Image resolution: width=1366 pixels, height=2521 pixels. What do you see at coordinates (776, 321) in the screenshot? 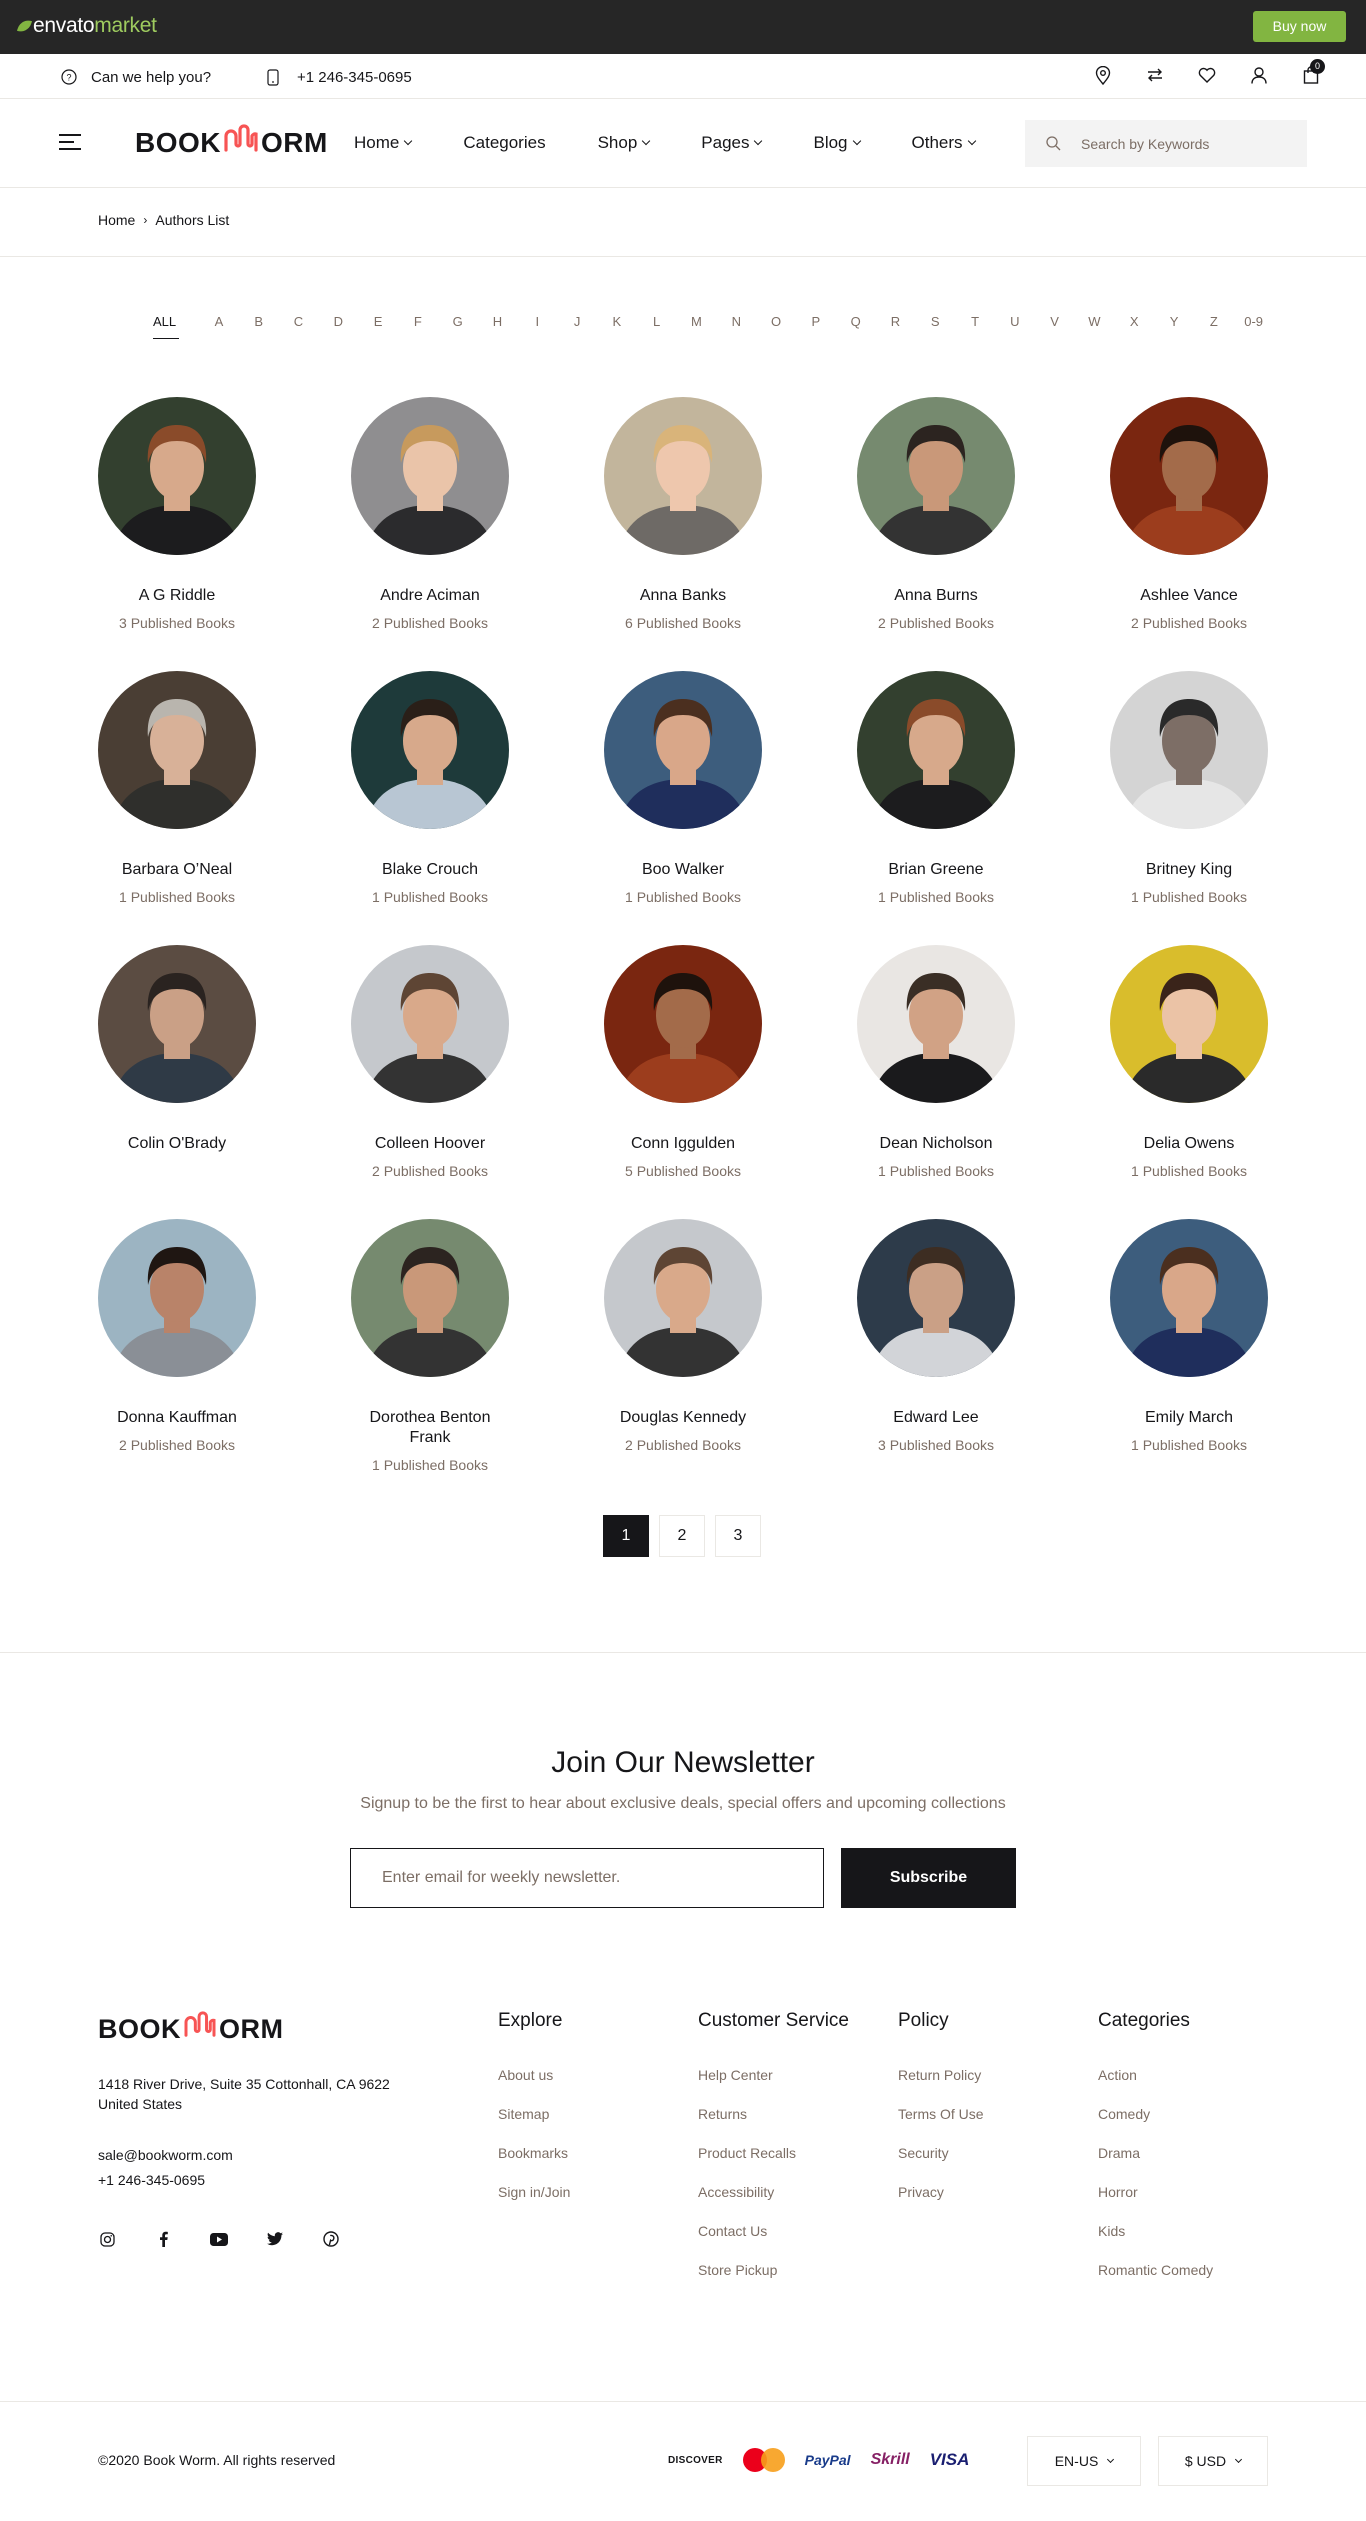
I see `letter-filter-o: O` at bounding box center [776, 321].